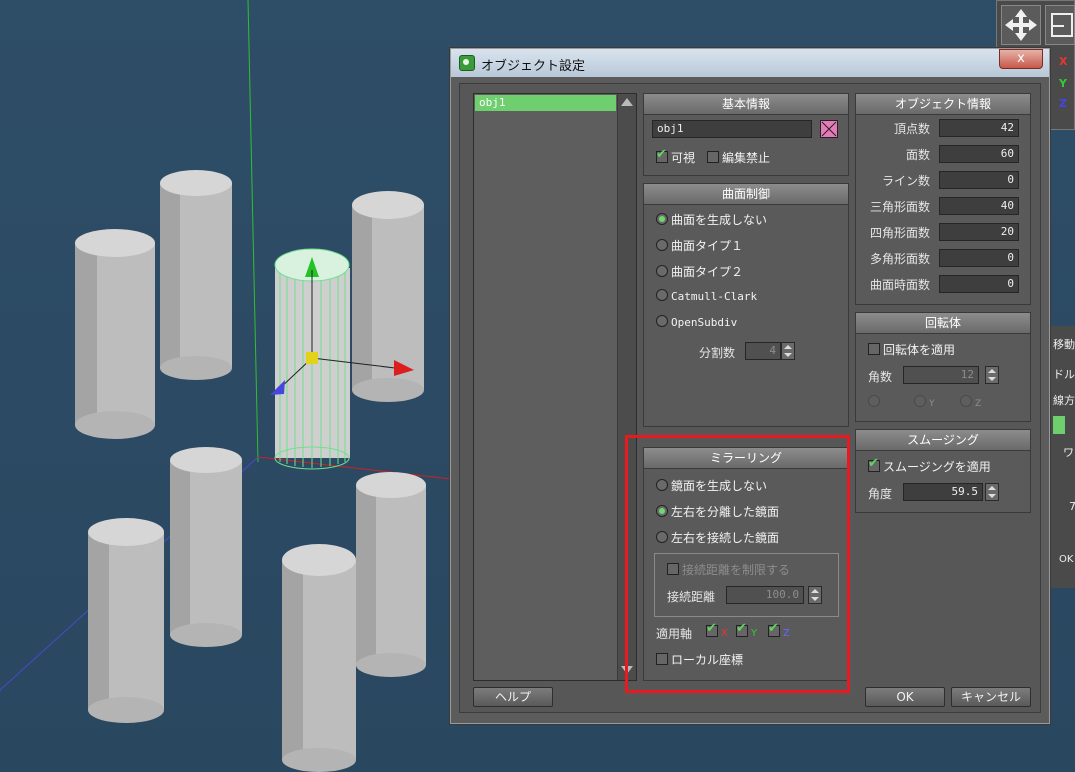  I want to click on smoothing-angle-spinner, so click(992, 492).